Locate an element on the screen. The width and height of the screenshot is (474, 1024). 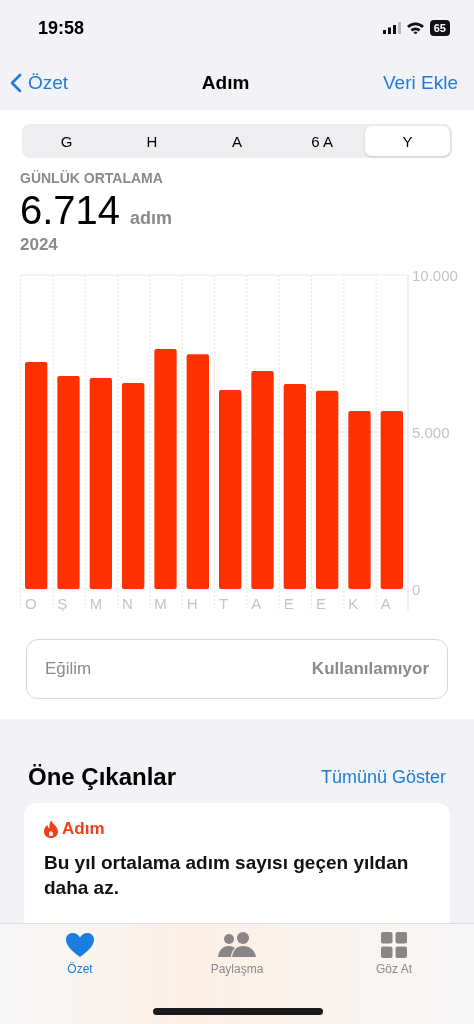
segment-tab: G is located at coordinates (67, 141).